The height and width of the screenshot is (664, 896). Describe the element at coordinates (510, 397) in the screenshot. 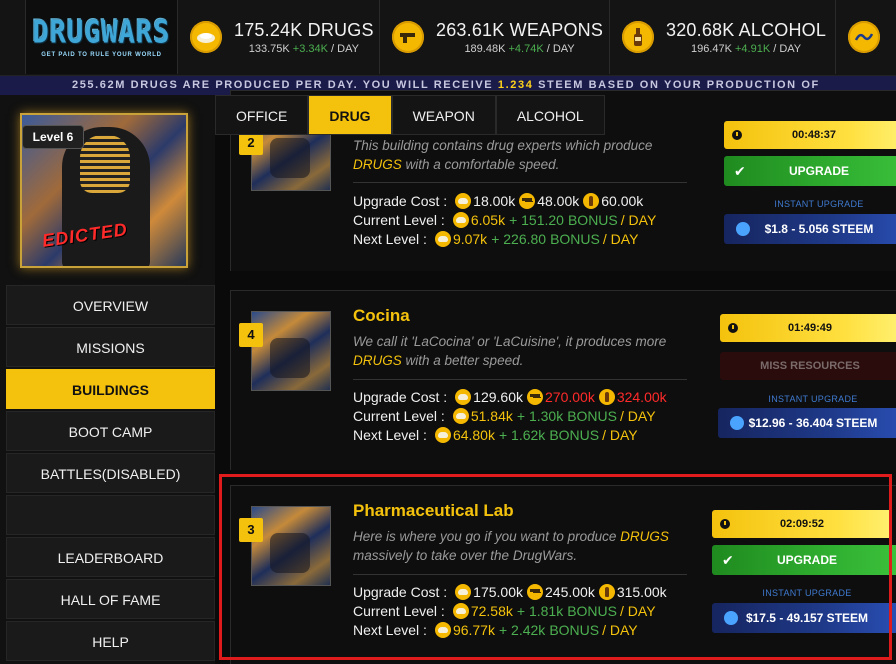

I see `upgrade-cost-row: Upgrade Cost : 129.60k 270.00k 324.00k` at that location.